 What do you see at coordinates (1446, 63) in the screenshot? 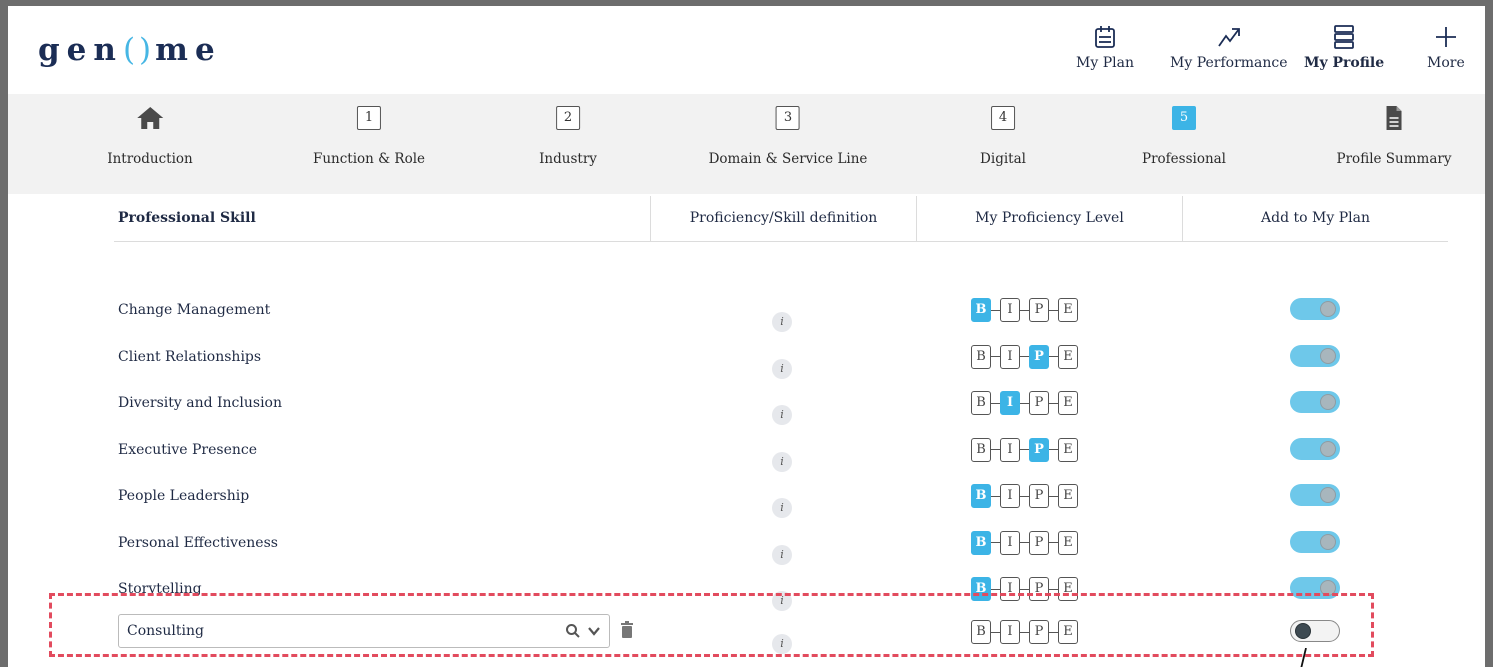
I see `nav-more-label: More` at bounding box center [1446, 63].